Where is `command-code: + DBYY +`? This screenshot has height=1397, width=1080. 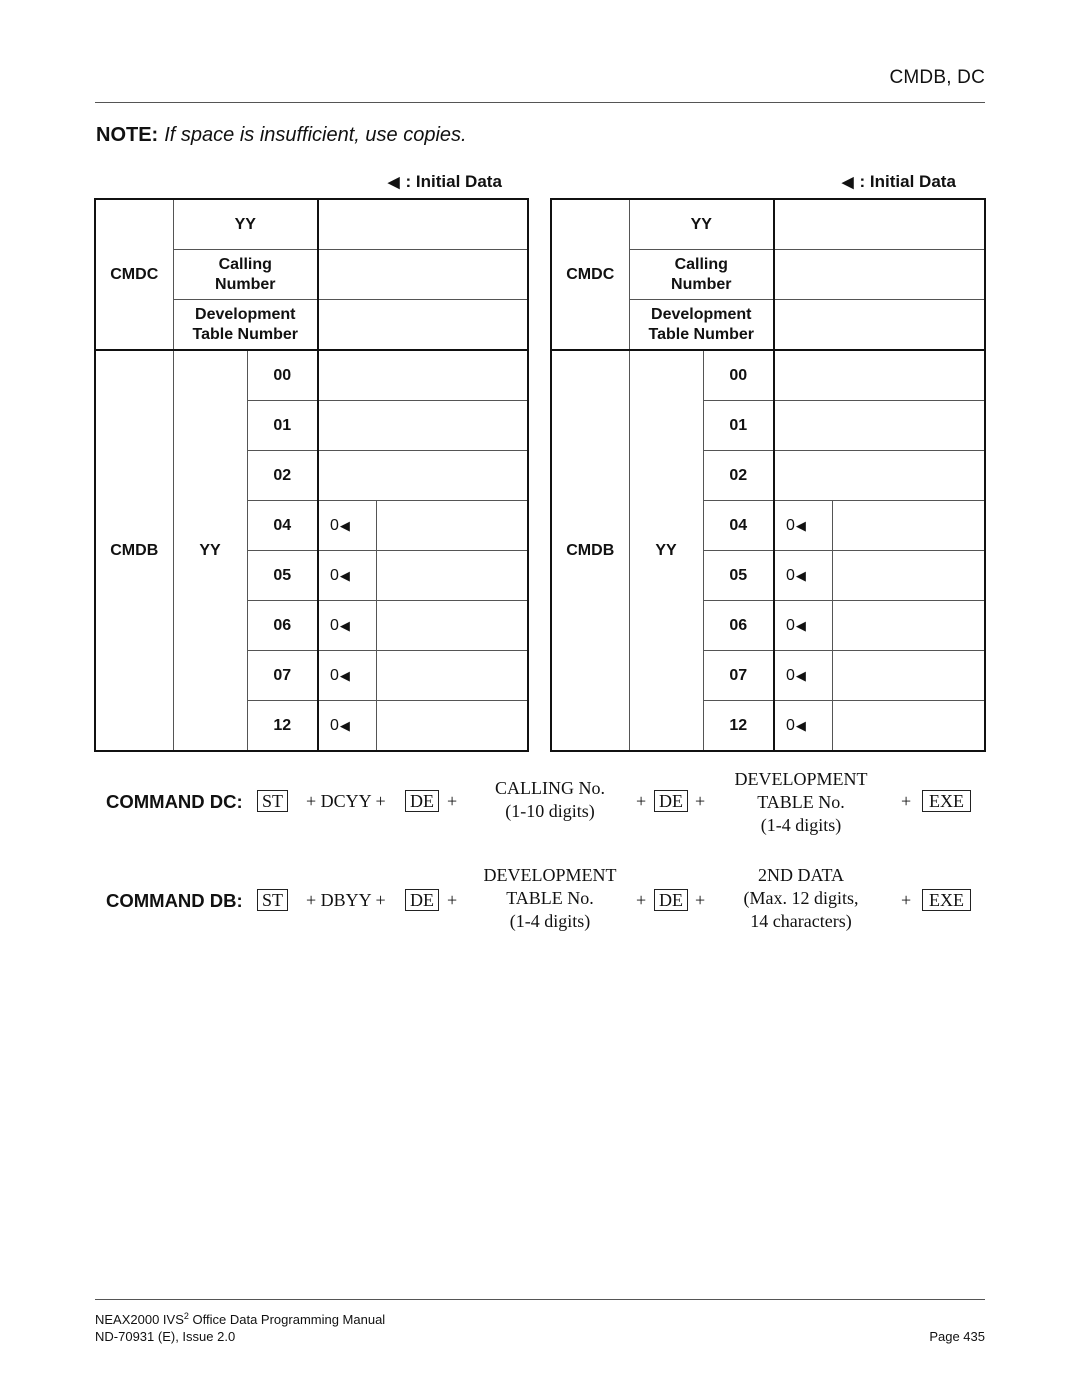
command-code: + DBYY + is located at coordinates (346, 900).